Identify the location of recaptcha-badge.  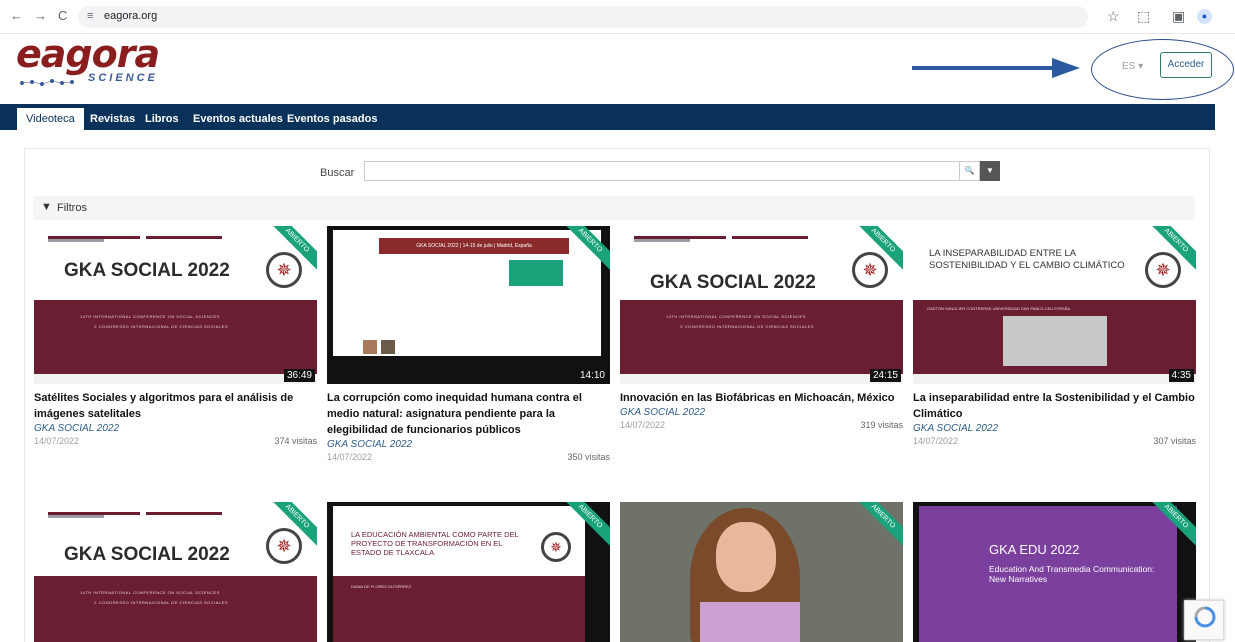
(1204, 620).